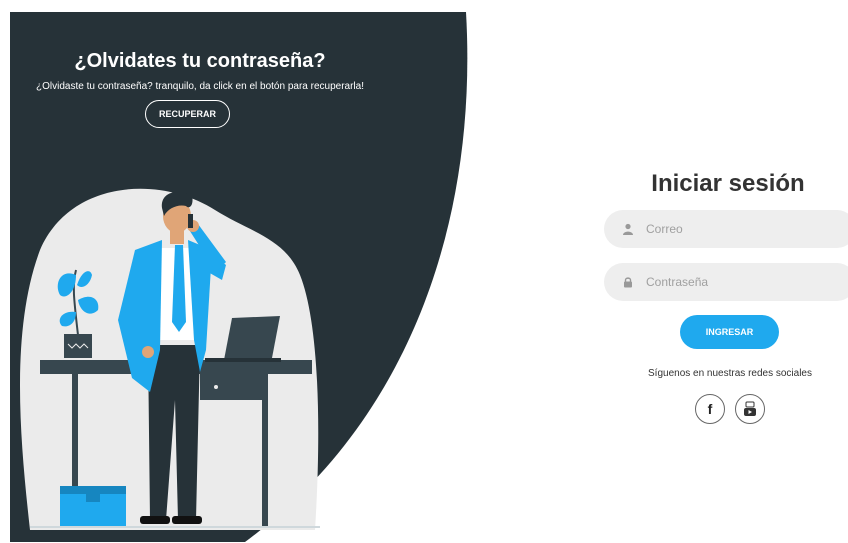  Describe the element at coordinates (93, 507) in the screenshot. I see `box` at that location.